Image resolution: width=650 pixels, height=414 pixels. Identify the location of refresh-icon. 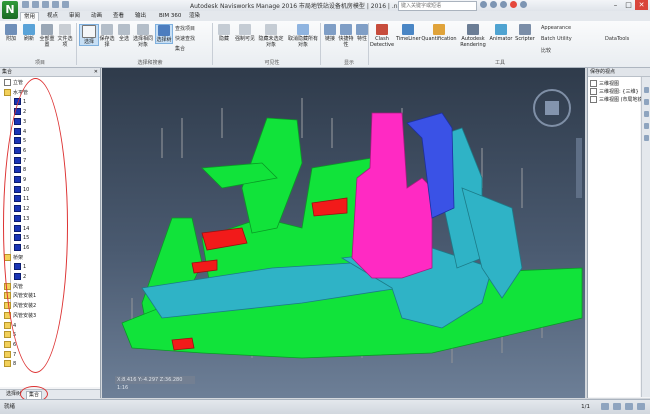
(29, 29).